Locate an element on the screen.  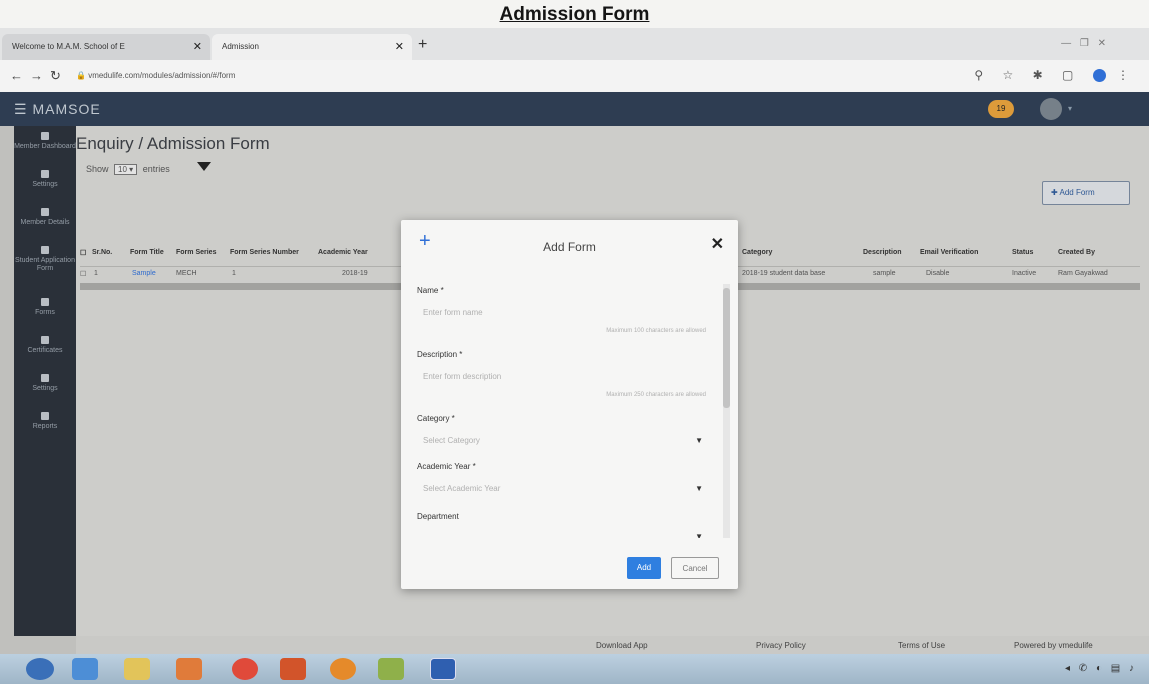
system-tray: ◂ ✆ ◐ ▤ ♪ is located at coordinates (1101, 668).